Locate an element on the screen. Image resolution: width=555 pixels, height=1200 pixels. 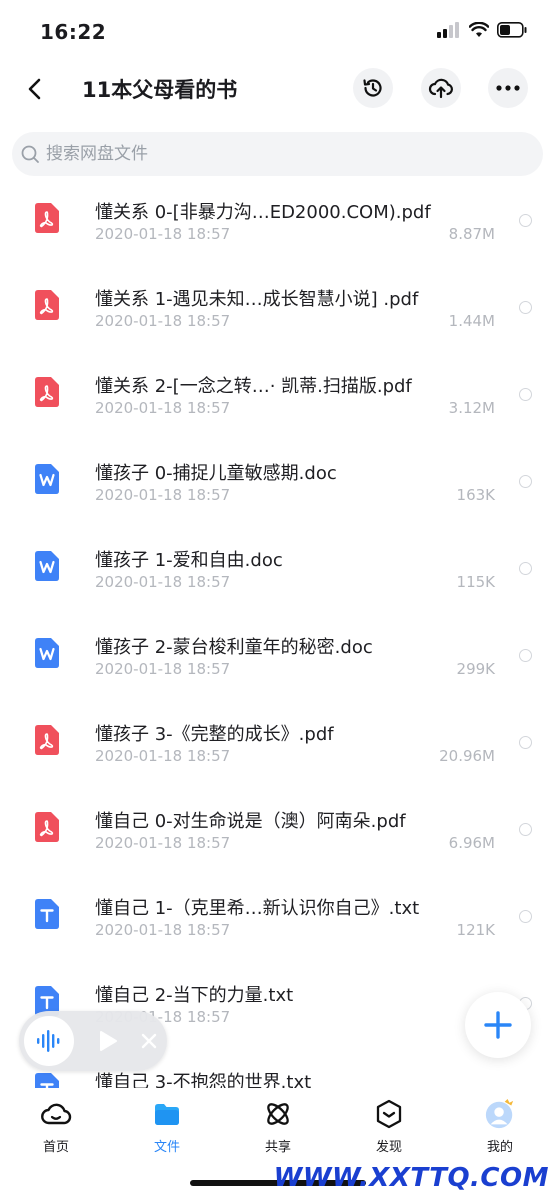
search-input is located at coordinates (266, 154).